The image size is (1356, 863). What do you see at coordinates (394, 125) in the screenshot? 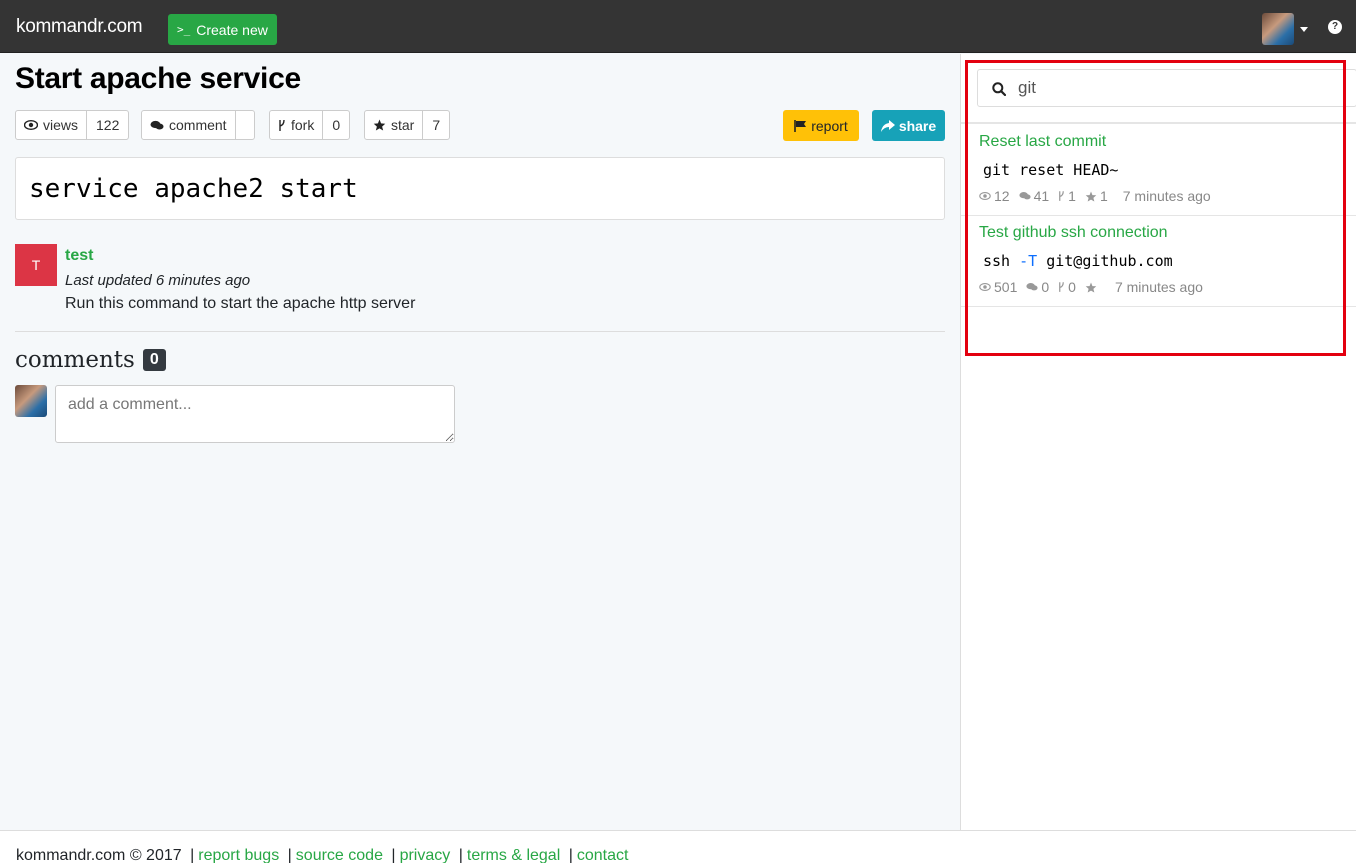
I see `star-label: star` at bounding box center [394, 125].